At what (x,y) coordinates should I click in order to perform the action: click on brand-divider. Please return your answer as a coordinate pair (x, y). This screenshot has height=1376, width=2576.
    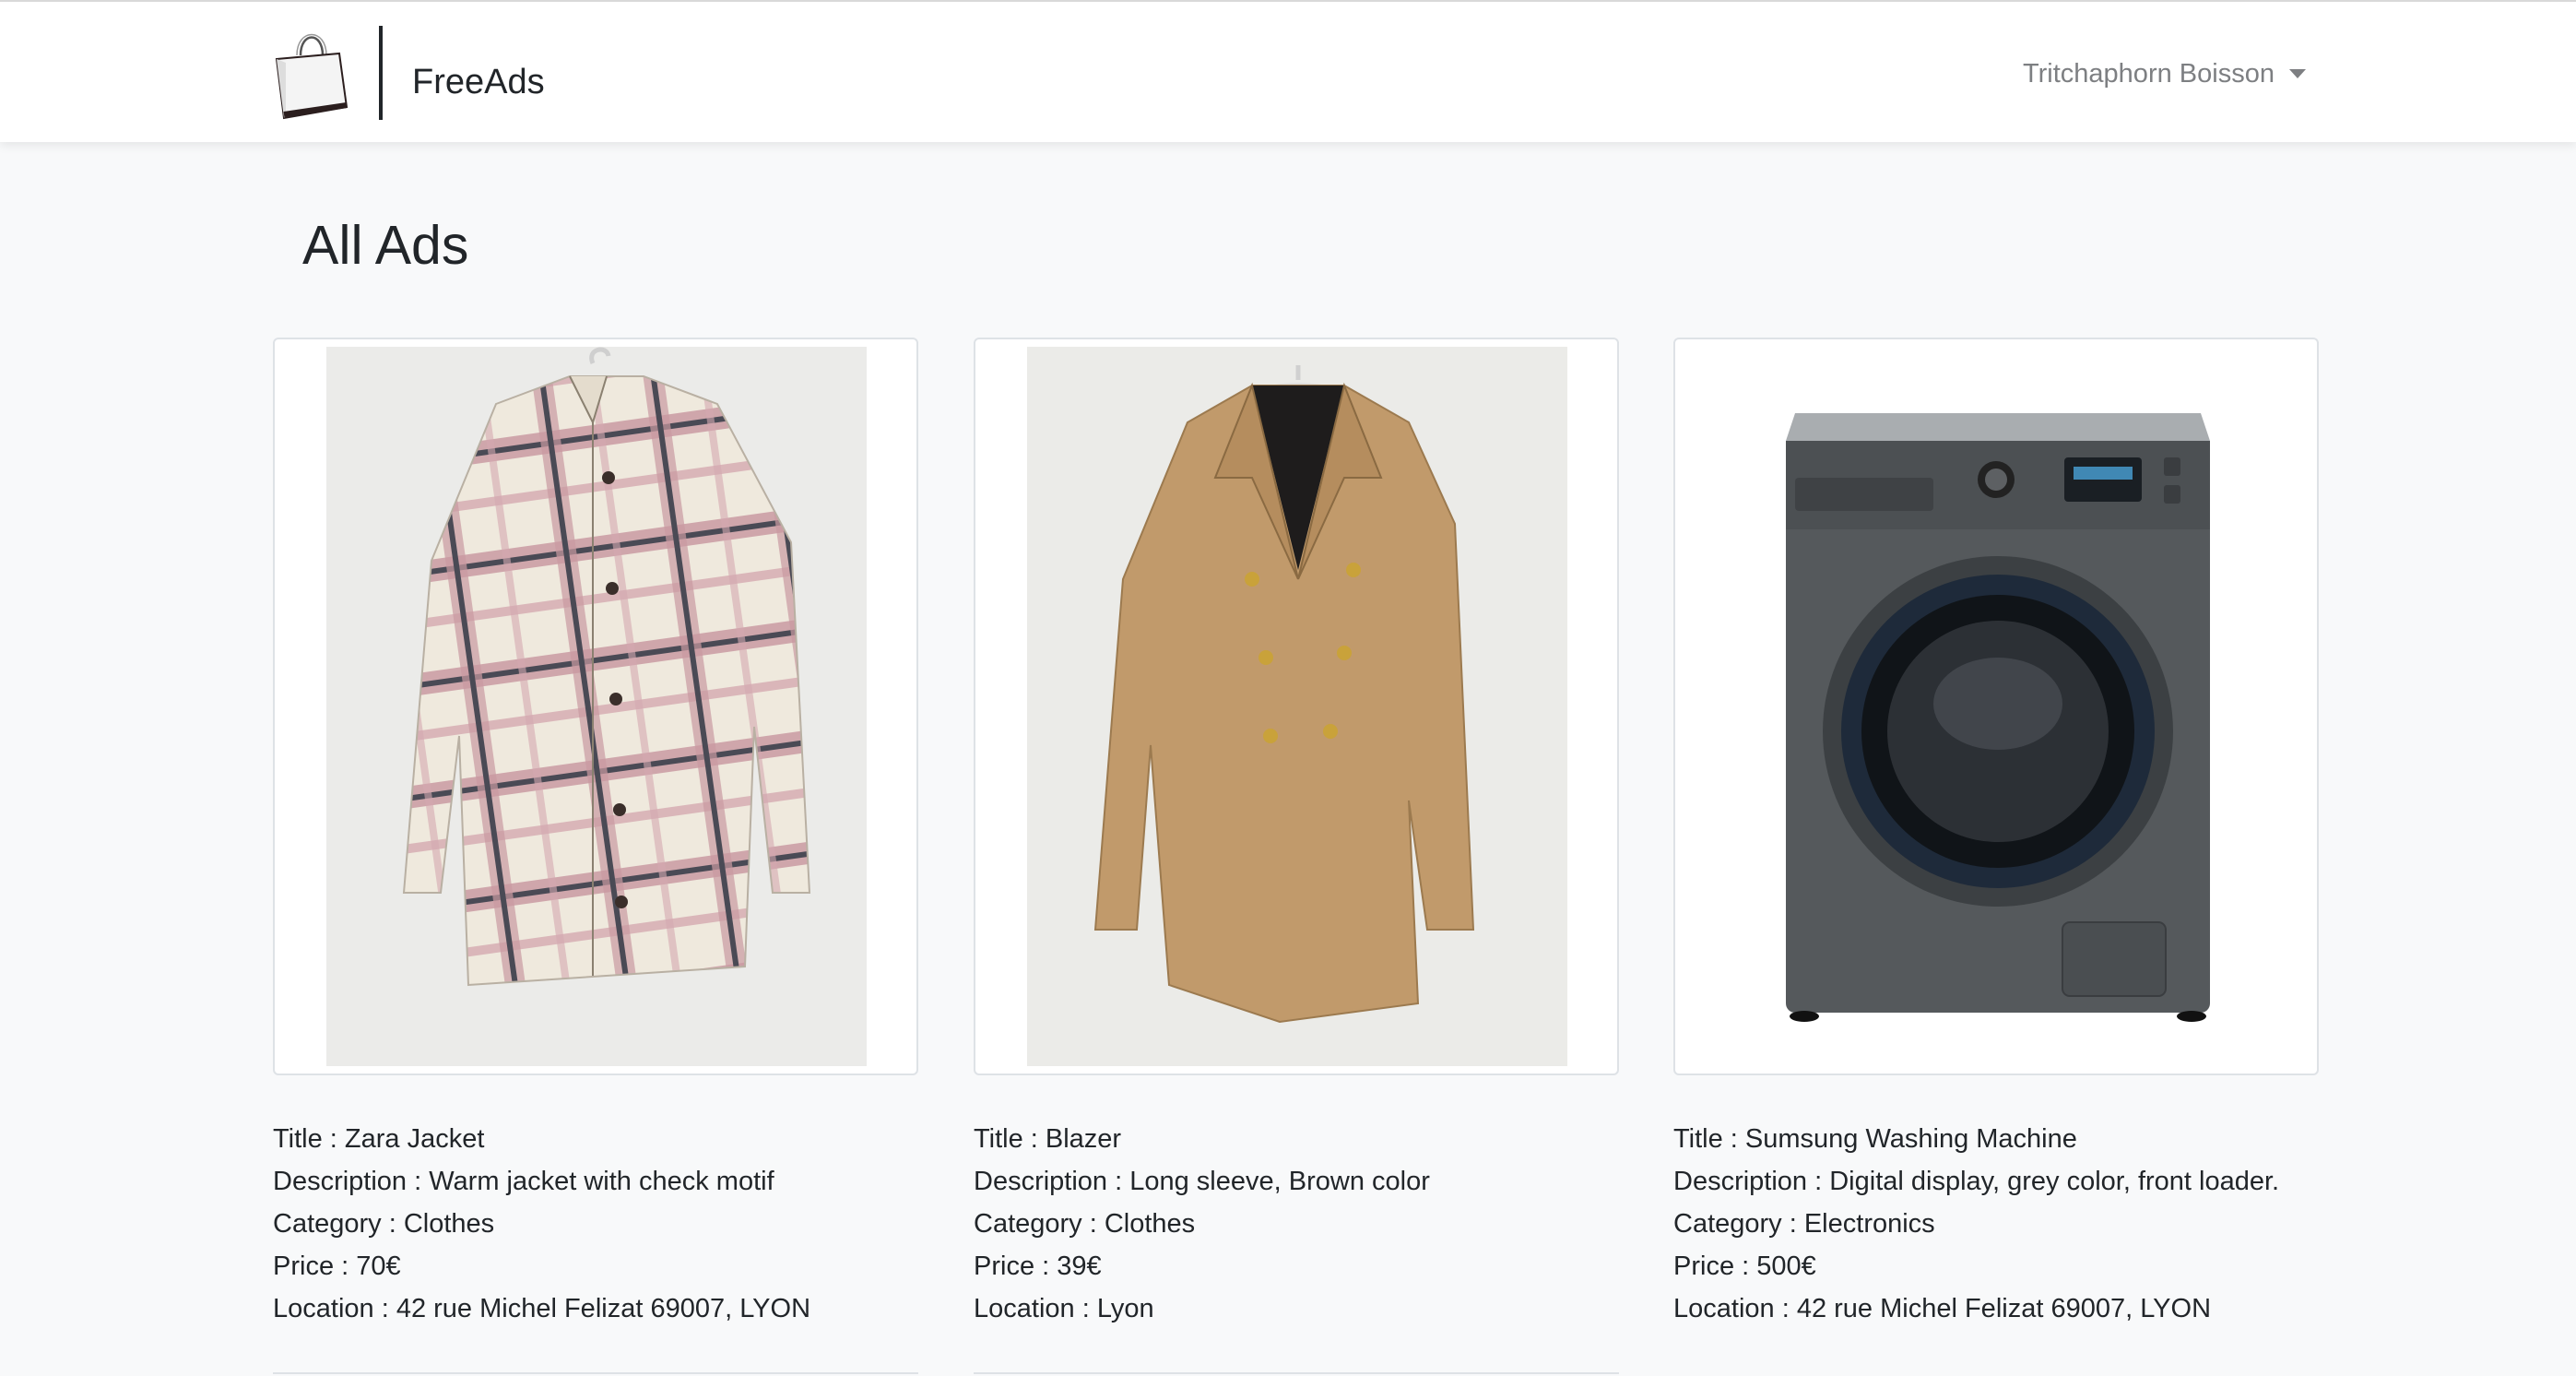
    Looking at the image, I should click on (381, 73).